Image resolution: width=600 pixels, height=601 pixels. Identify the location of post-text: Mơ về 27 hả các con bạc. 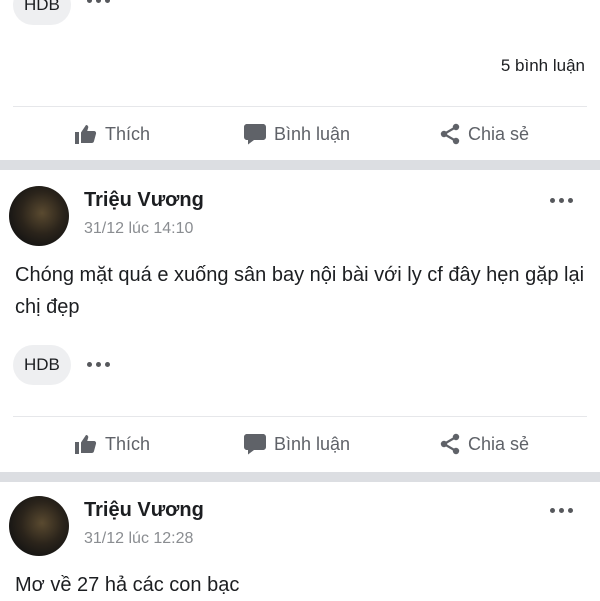
(127, 585).